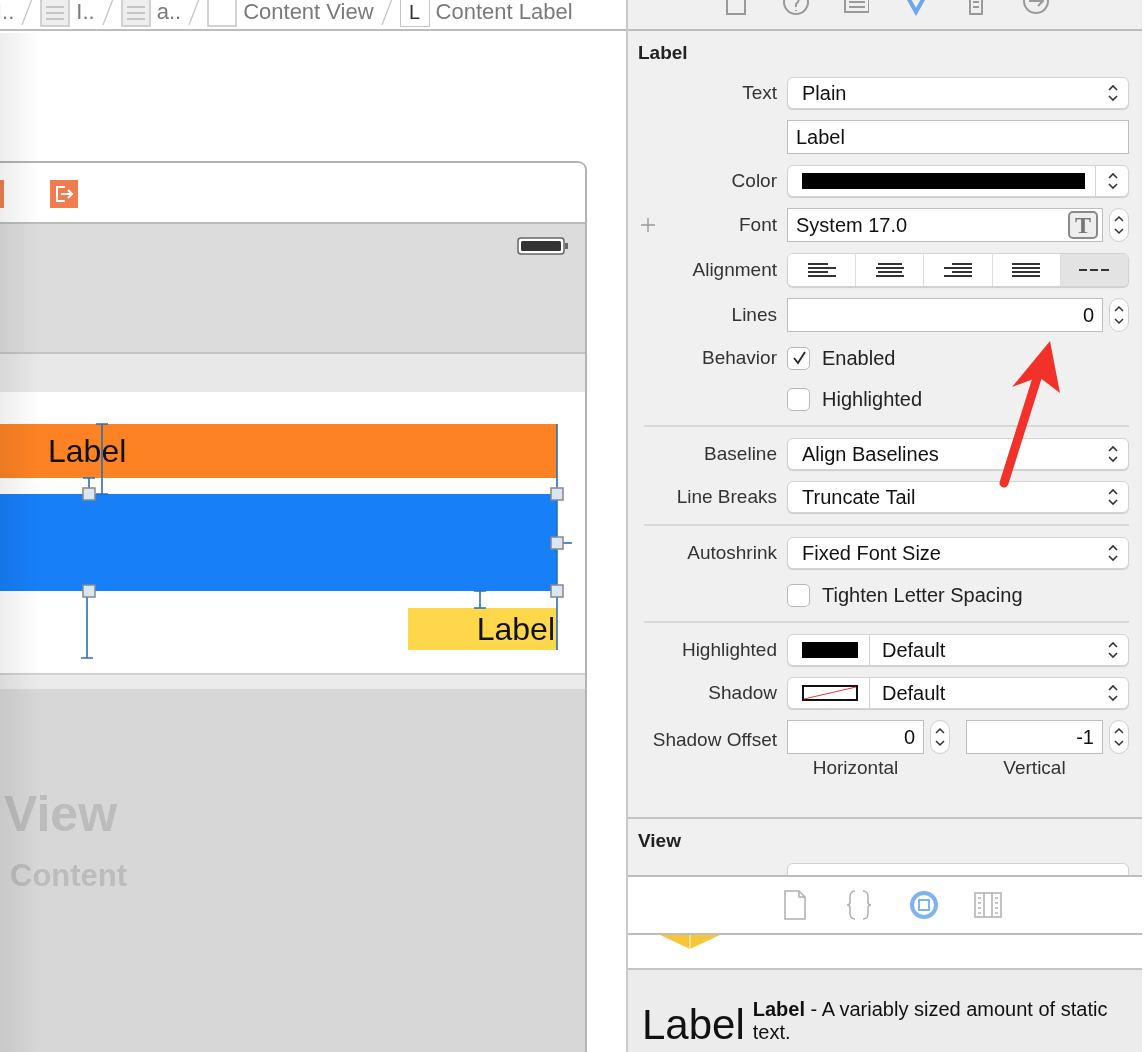 The image size is (1144, 1052). I want to click on media-library-icon, so click(988, 905).